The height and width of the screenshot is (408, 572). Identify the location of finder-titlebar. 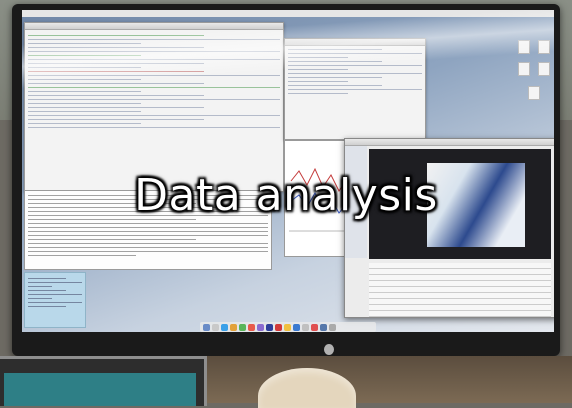
(449, 142).